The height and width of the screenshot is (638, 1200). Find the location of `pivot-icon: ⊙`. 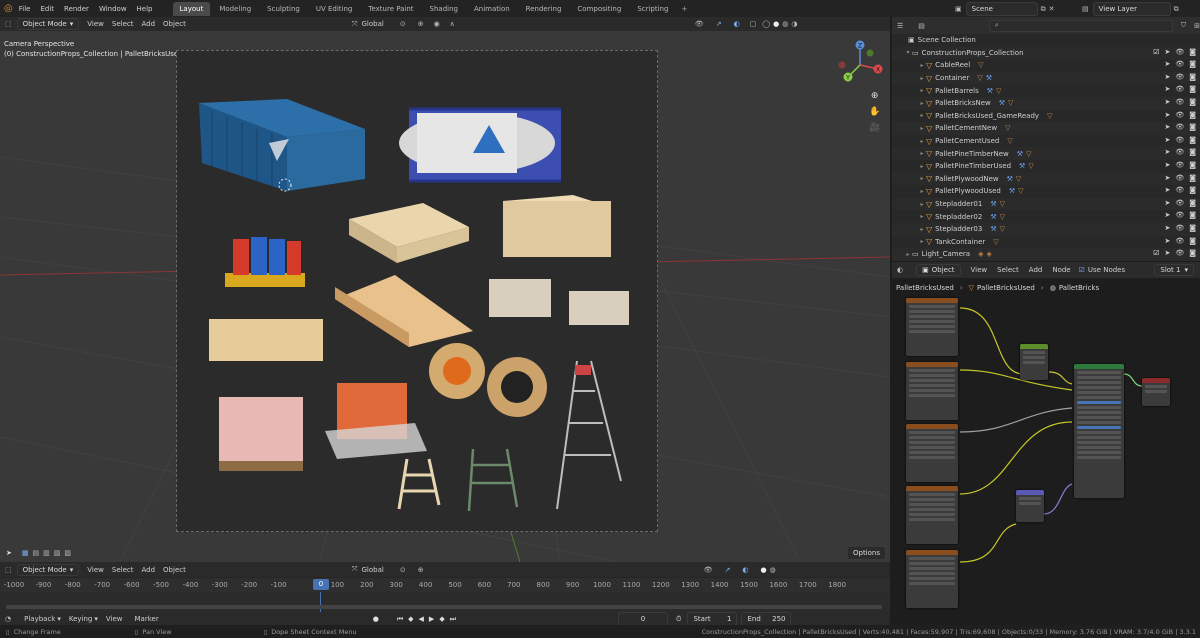

pivot-icon: ⊙ is located at coordinates (403, 24).